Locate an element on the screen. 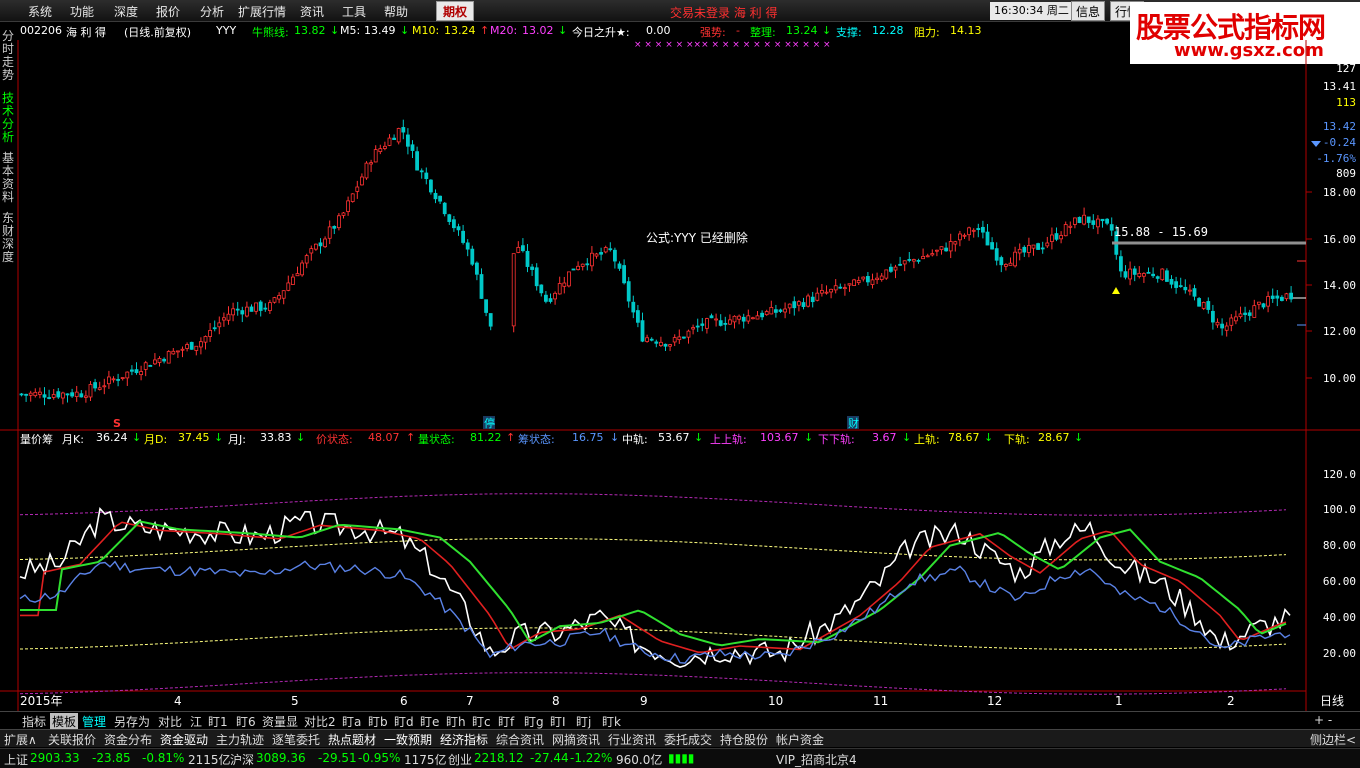  menu-depth: 深度 is located at coordinates (126, 11).